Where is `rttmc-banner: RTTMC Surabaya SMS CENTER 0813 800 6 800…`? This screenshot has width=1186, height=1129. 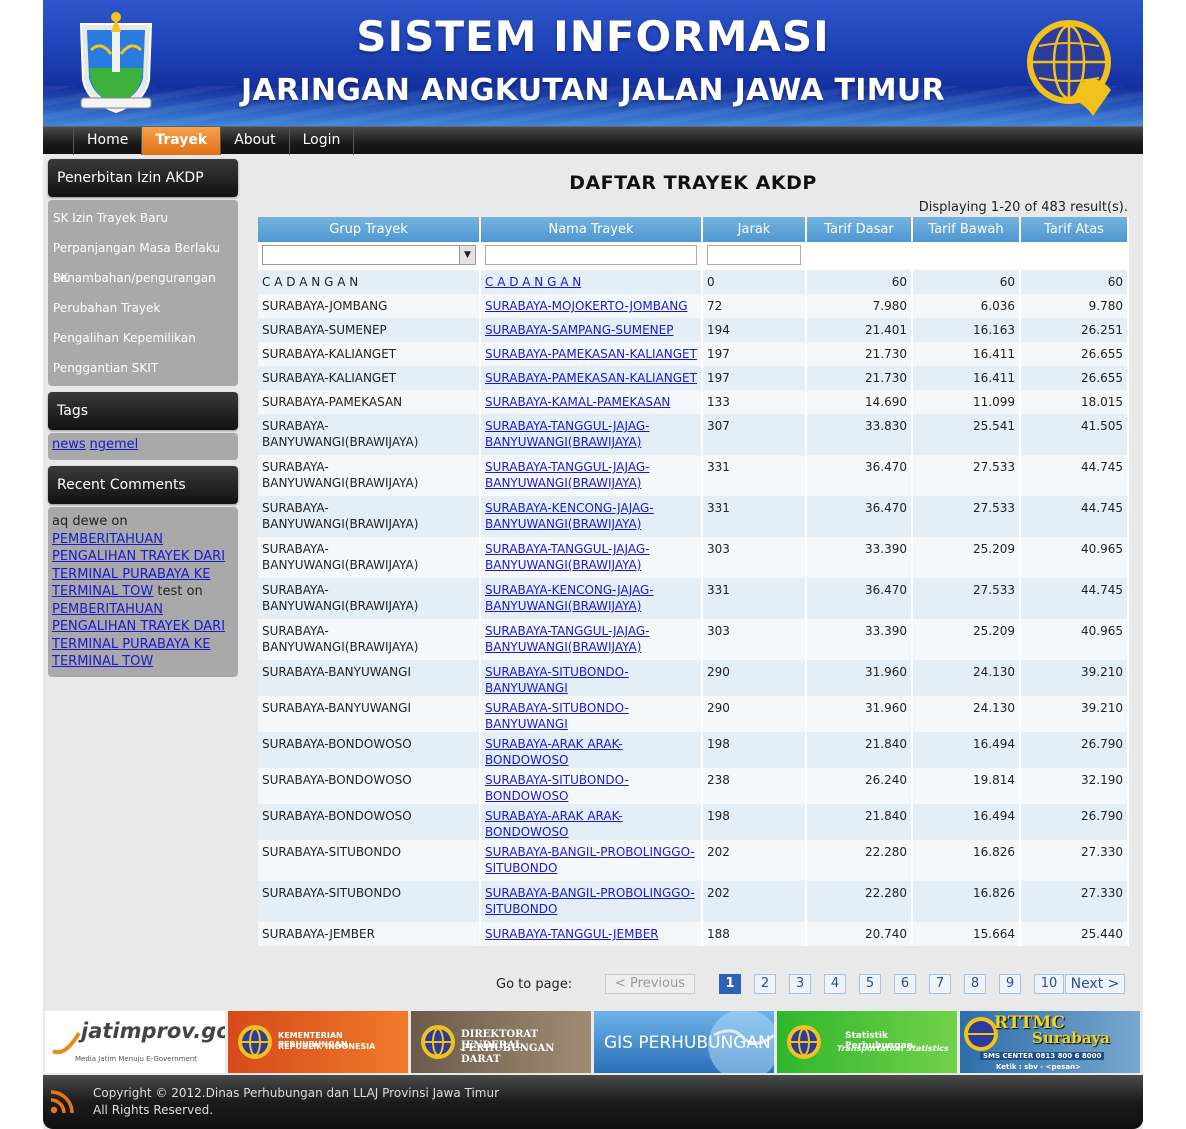 rttmc-banner: RTTMC Surabaya SMS CENTER 0813 800 6 800… is located at coordinates (1050, 1042).